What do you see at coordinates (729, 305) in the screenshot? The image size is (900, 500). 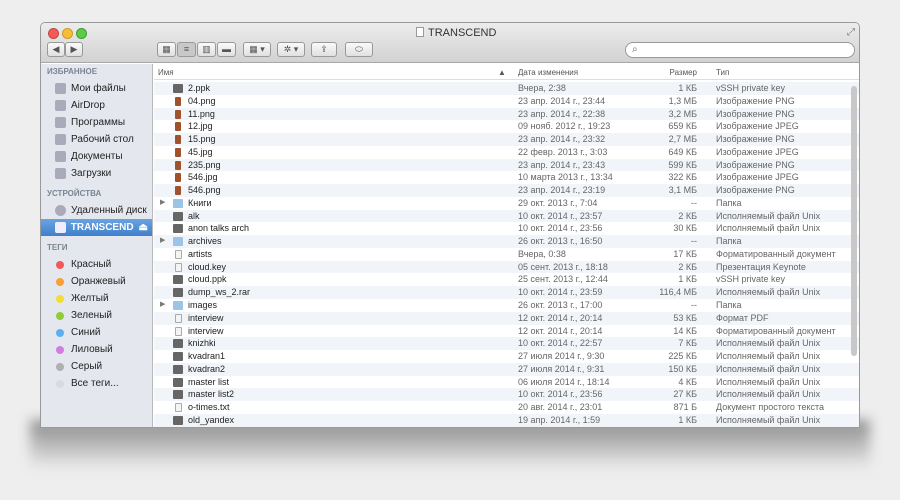 I see `file-type: Папка` at bounding box center [729, 305].